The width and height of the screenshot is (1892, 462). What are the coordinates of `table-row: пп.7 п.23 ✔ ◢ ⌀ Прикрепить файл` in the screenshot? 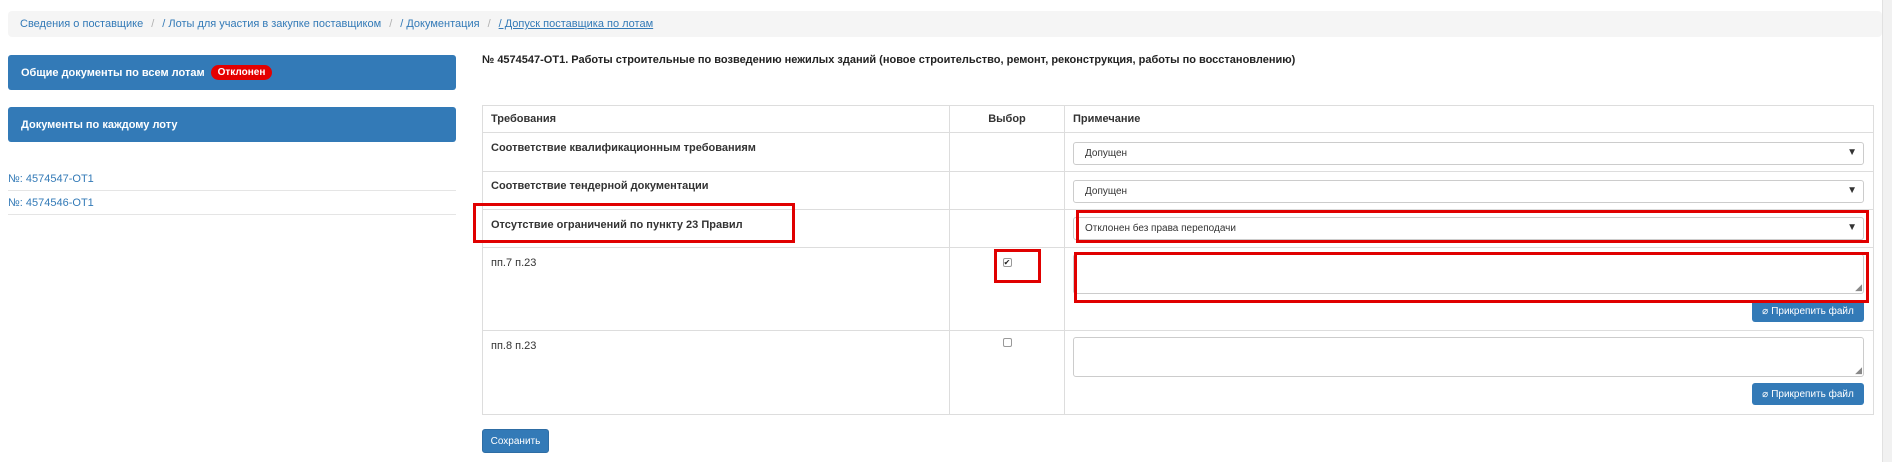 It's located at (1178, 288).